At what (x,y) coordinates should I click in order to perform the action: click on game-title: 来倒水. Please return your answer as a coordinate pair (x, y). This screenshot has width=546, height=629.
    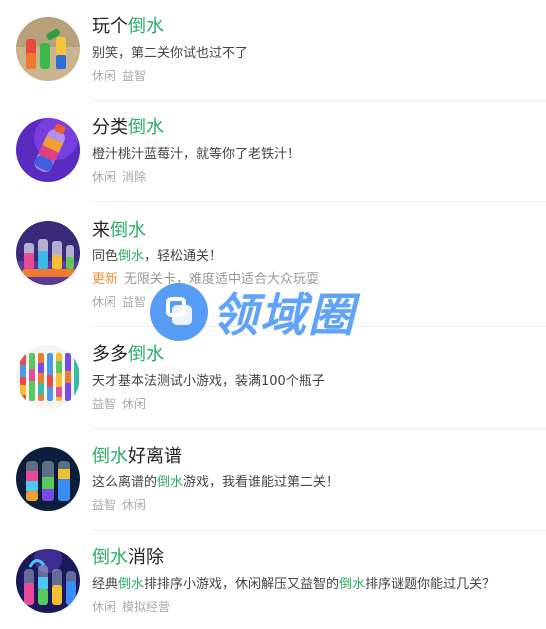
    Looking at the image, I should click on (119, 231).